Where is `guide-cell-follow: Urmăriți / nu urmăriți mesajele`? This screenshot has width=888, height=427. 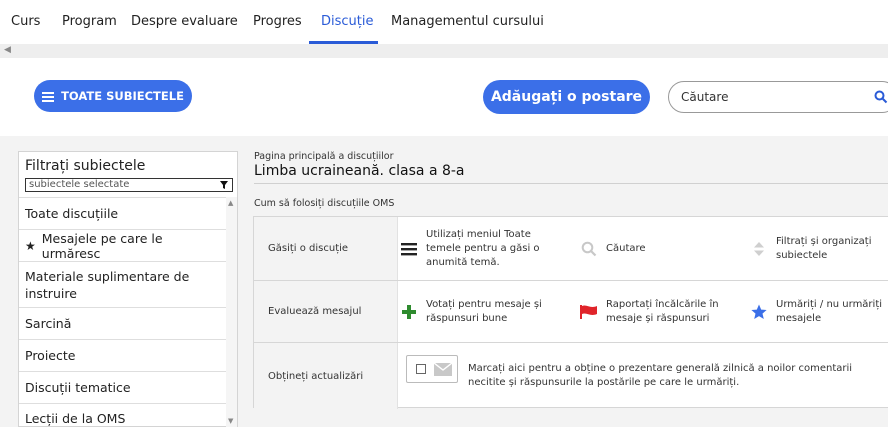 guide-cell-follow: Urmăriți / nu urmăriți mesajele is located at coordinates (818, 311).